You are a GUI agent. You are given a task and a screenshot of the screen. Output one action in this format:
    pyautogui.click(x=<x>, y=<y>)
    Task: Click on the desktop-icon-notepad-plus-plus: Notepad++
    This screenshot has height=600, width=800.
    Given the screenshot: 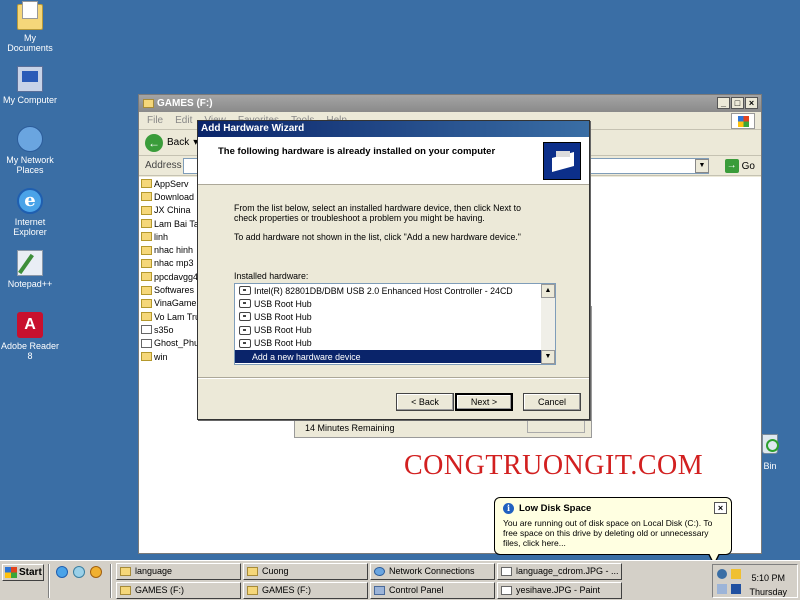 What is the action you would take?
    pyautogui.click(x=30, y=269)
    